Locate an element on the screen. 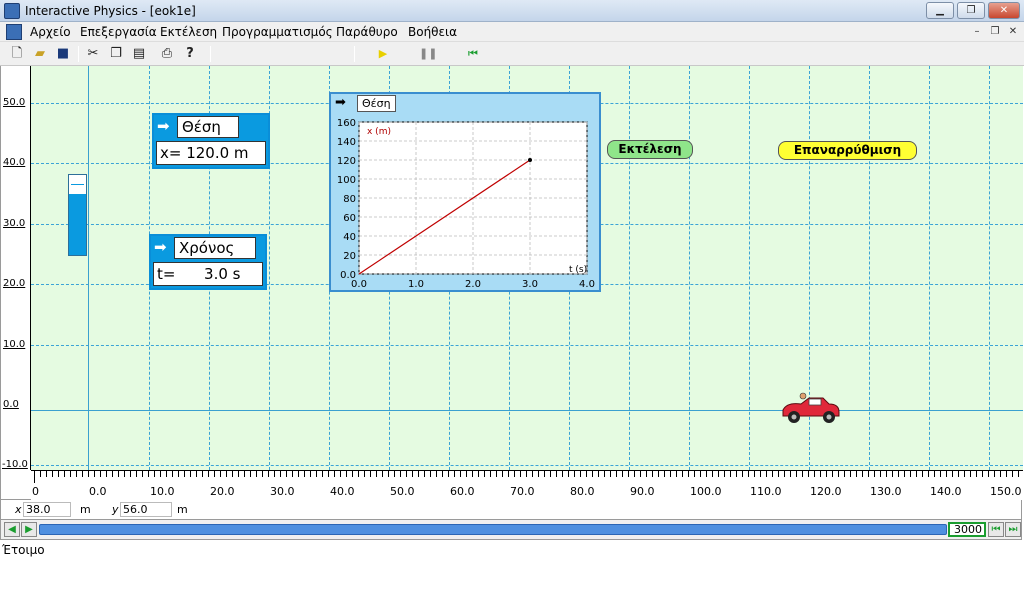  menu-file: Αρχείο is located at coordinates (50, 32).